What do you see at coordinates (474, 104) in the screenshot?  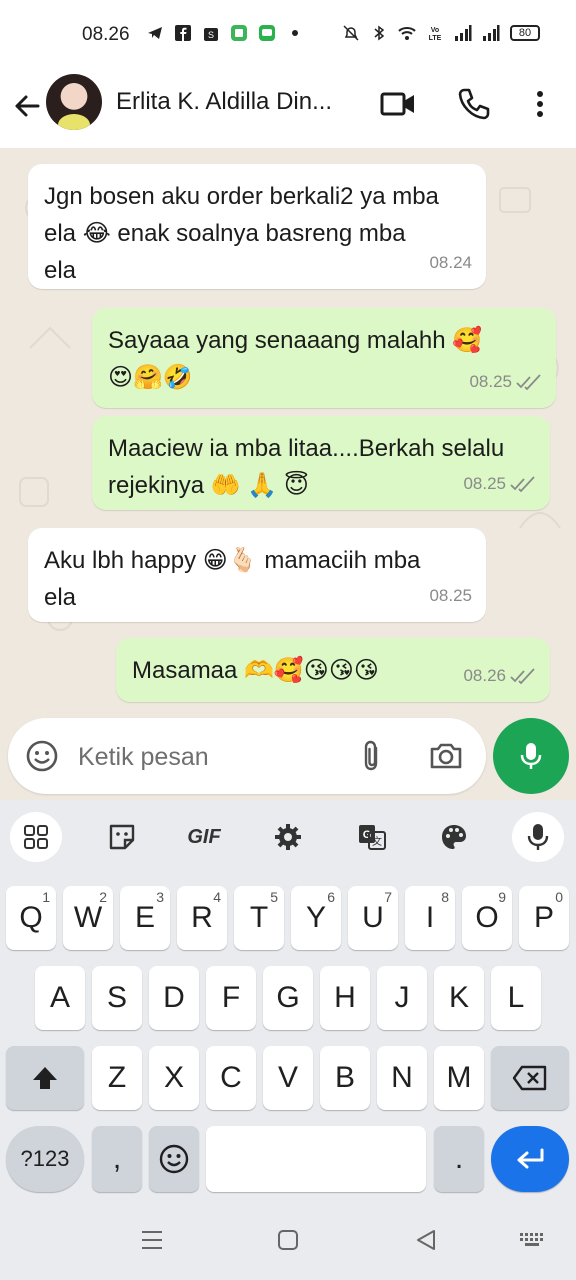 I see `phone-icon` at bounding box center [474, 104].